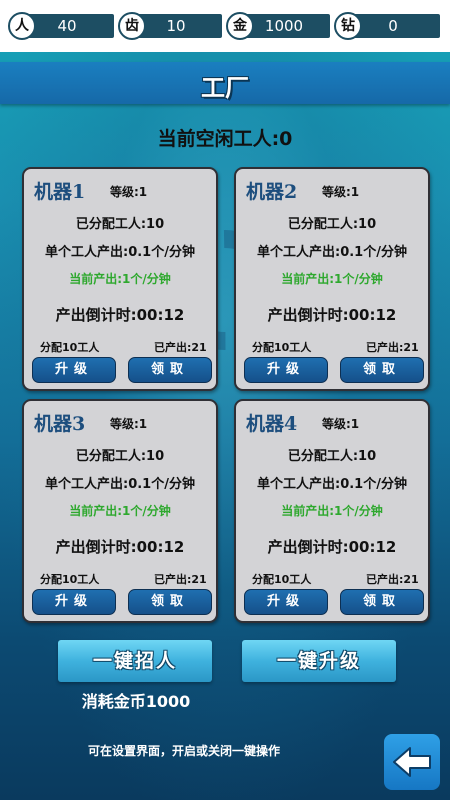  What do you see at coordinates (319, 661) in the screenshot?
I see `upgrade-all-button: 一键升级` at bounding box center [319, 661].